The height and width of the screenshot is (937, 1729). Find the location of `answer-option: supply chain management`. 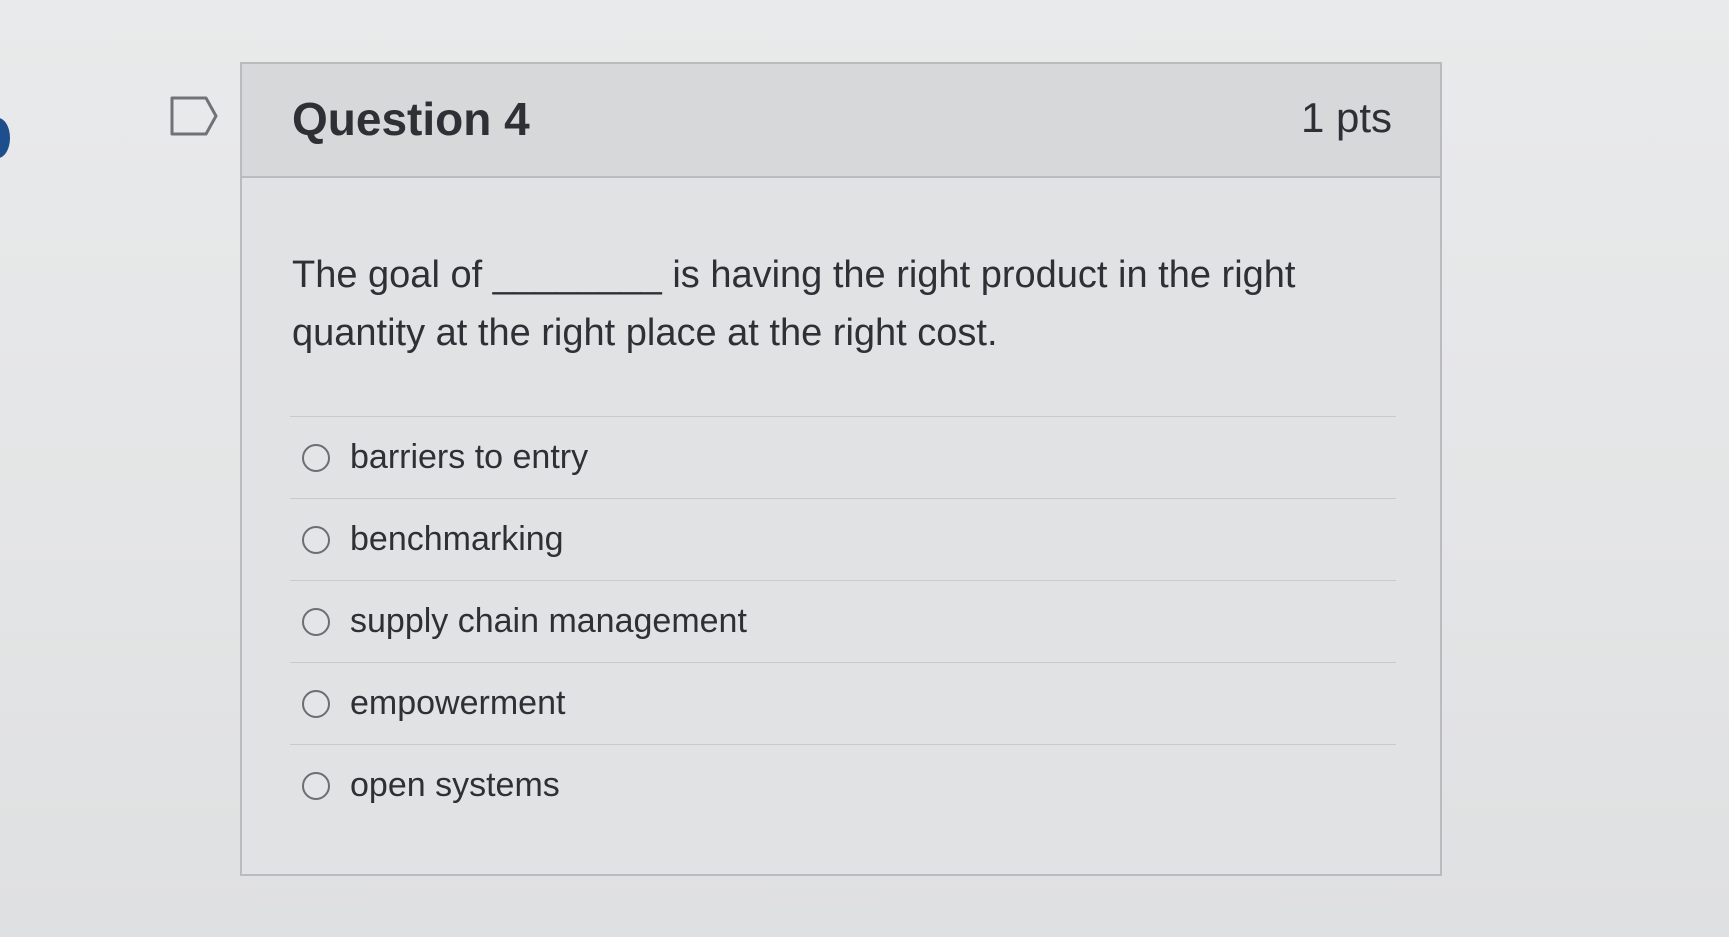

answer-option: supply chain management is located at coordinates (843, 621).